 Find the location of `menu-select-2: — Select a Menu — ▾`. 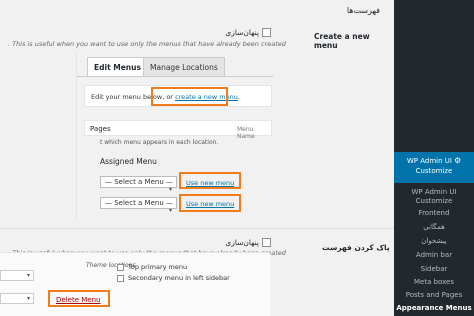

menu-select-2: — Select a Menu — ▾ is located at coordinates (138, 205).